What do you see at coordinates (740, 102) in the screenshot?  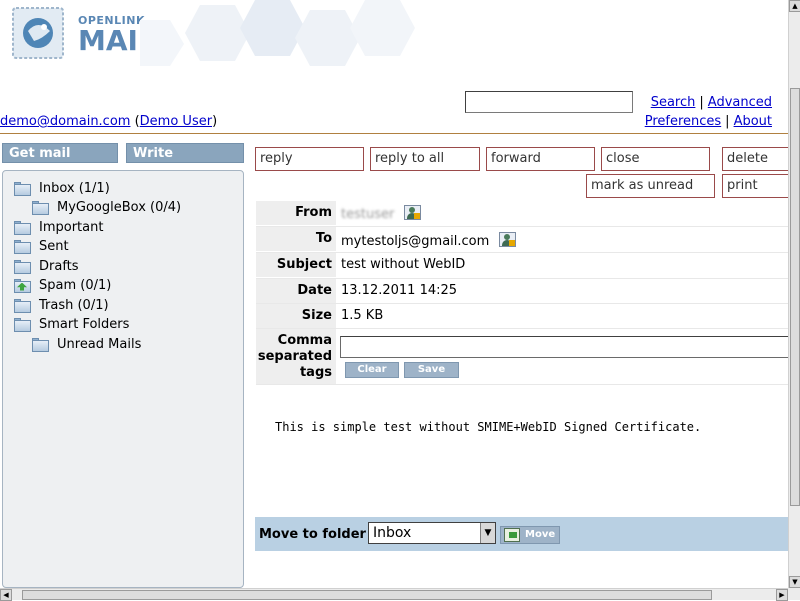 I see `advanced-search-link: Advanced` at bounding box center [740, 102].